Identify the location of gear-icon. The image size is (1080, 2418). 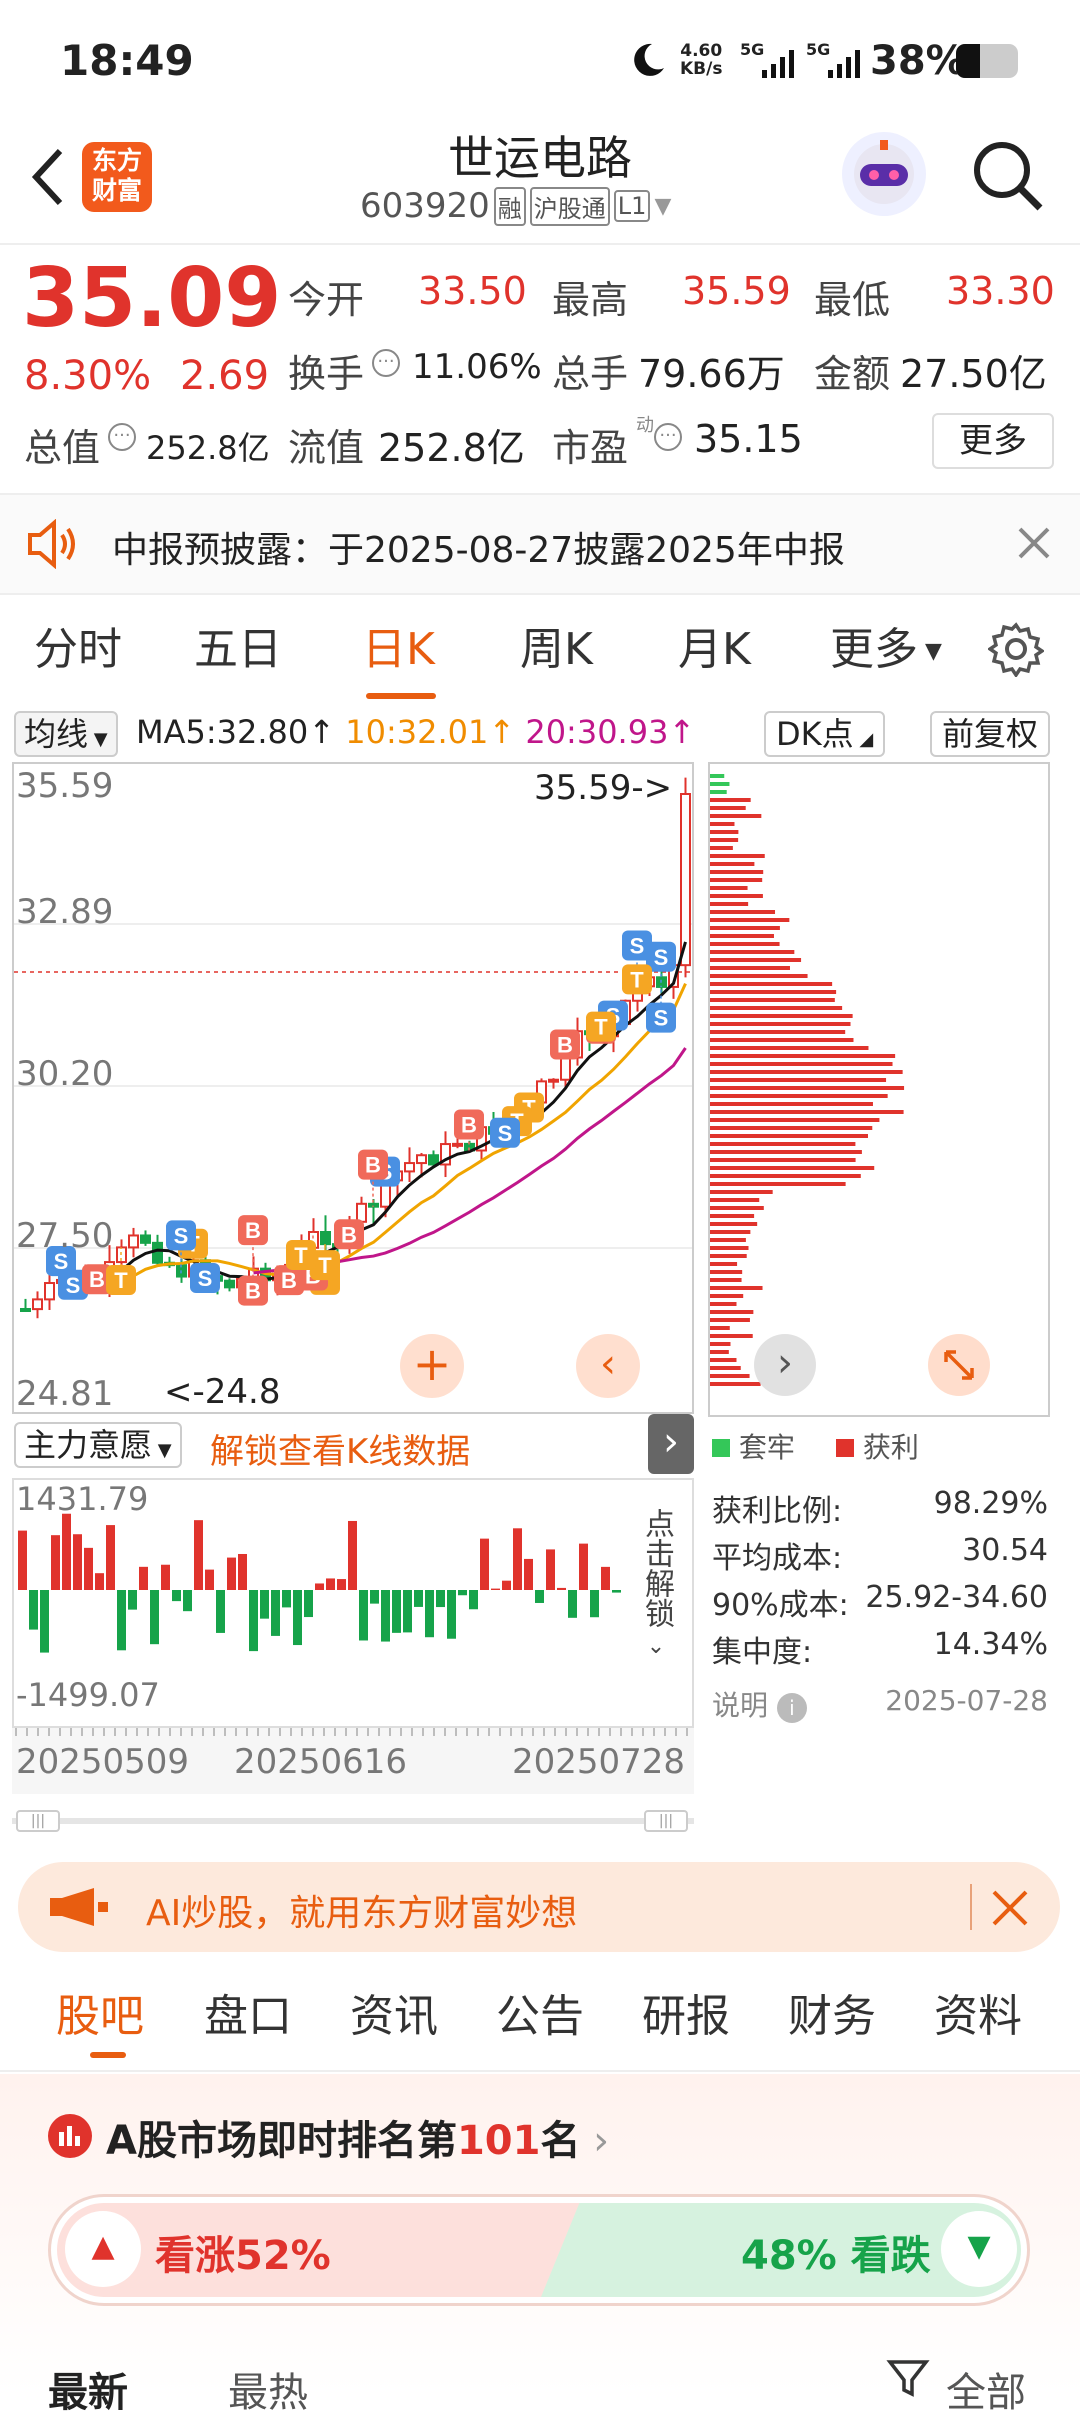
(1016, 650).